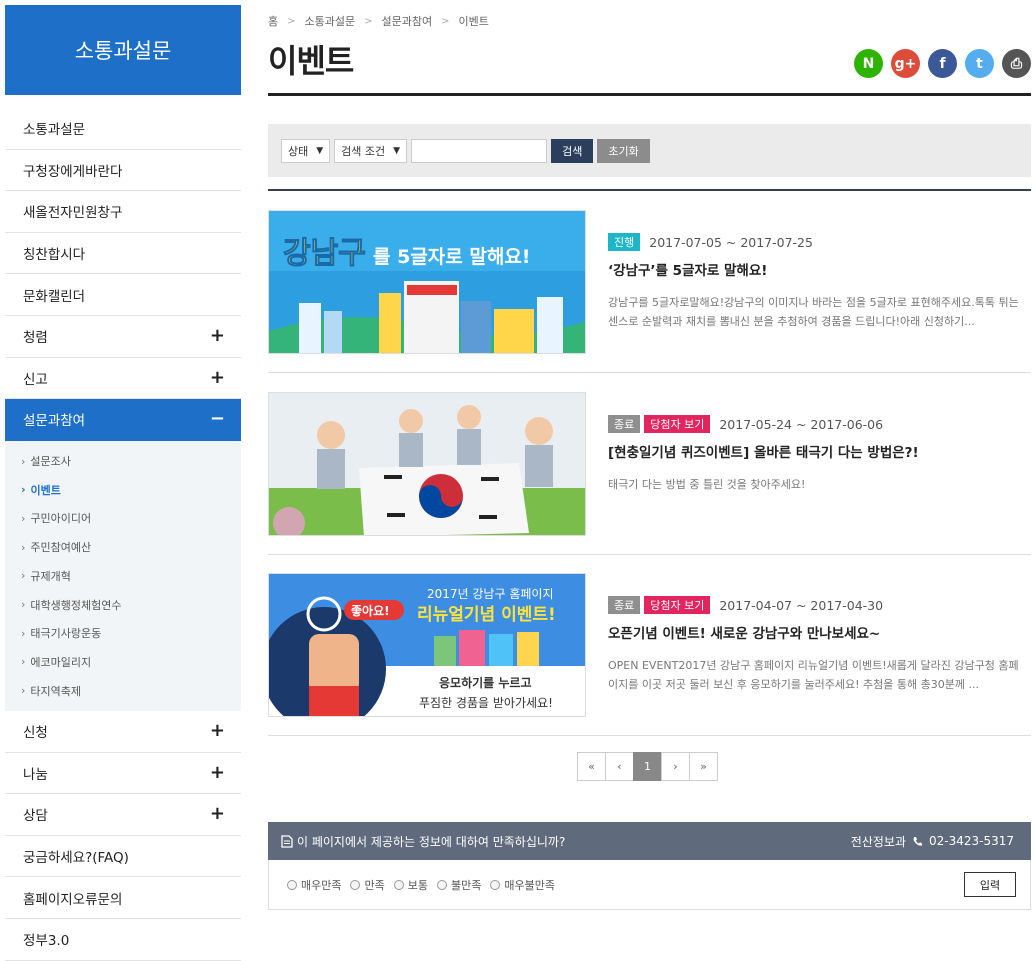  I want to click on event-period: 2017-05-24 ~ 2017-06-06, so click(801, 424).